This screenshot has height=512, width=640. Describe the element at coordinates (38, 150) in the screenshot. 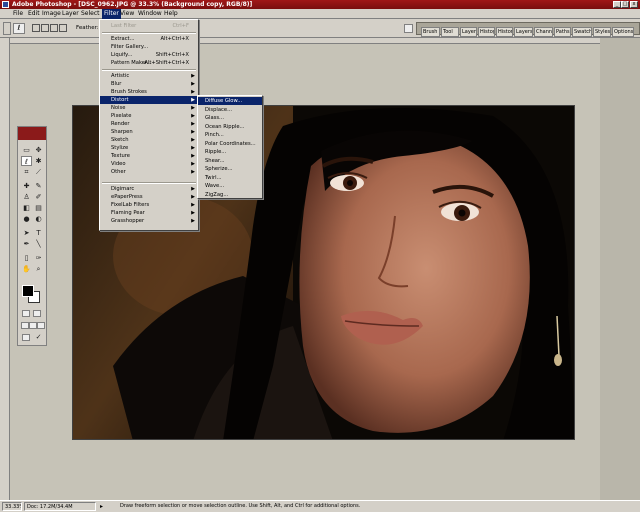

I see `move-tool-icon: ✥` at that location.